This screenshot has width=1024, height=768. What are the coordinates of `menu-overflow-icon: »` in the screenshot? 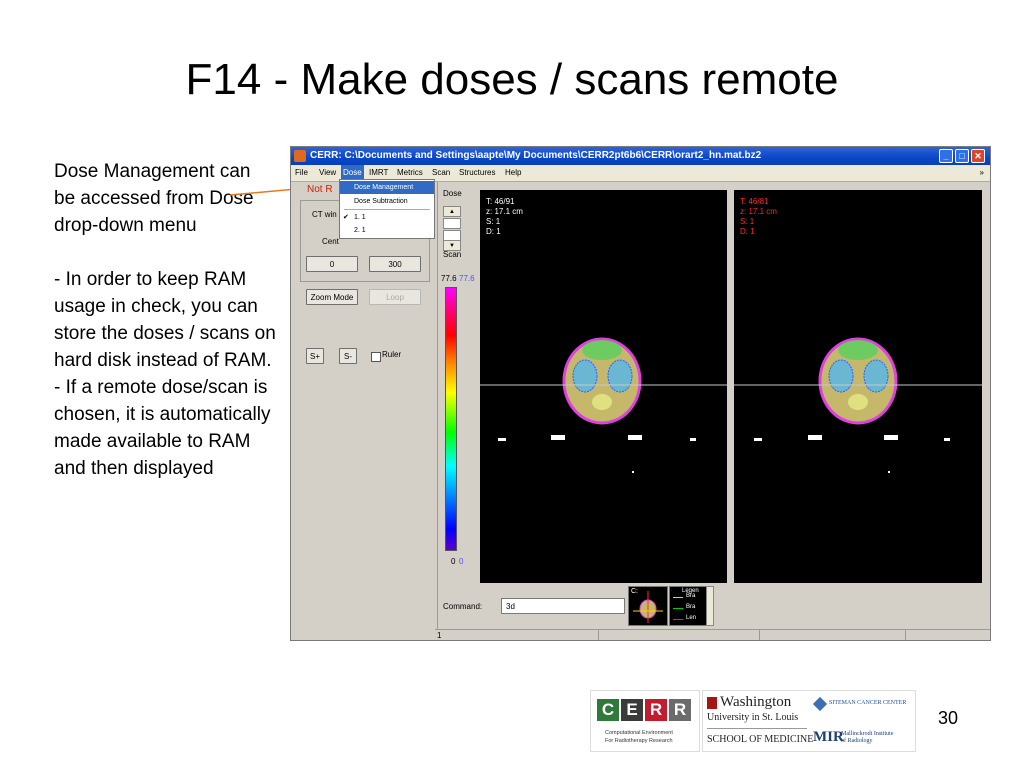 It's located at (982, 173).